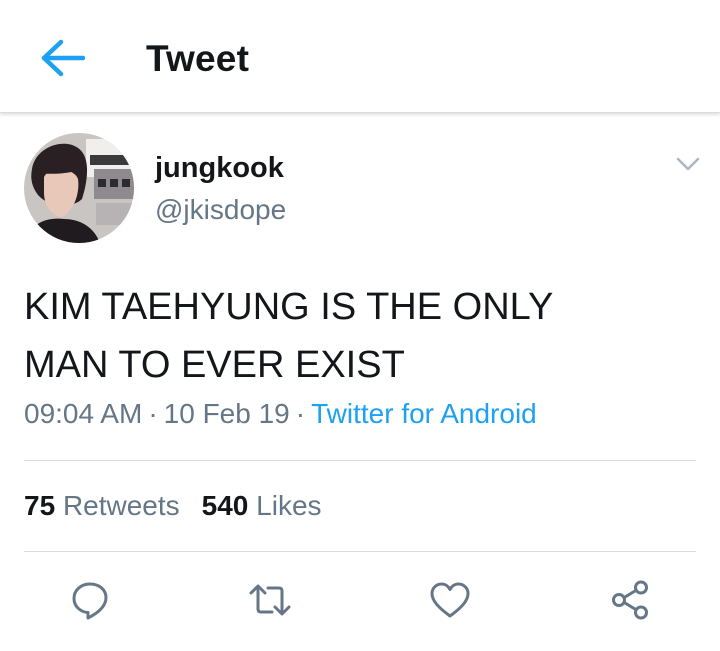 Image resolution: width=720 pixels, height=651 pixels. I want to click on reply-bubble-icon, so click(90, 601).